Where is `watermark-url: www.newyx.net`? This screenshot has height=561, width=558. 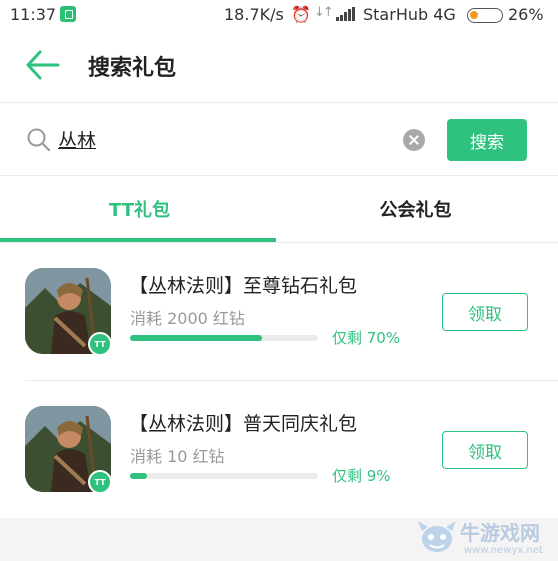
watermark-url: www.newyx.net is located at coordinates (503, 550).